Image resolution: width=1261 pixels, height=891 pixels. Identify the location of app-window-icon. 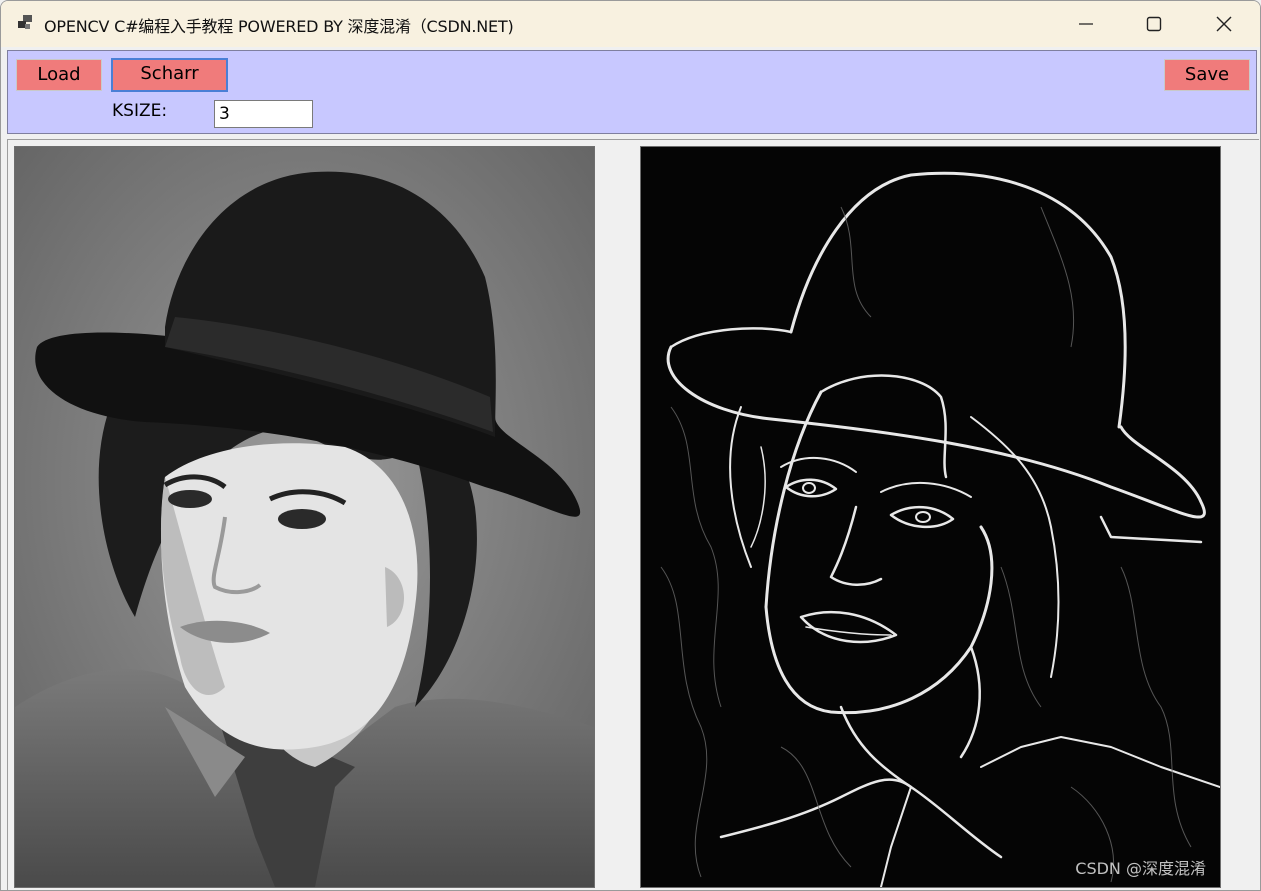
(25, 22).